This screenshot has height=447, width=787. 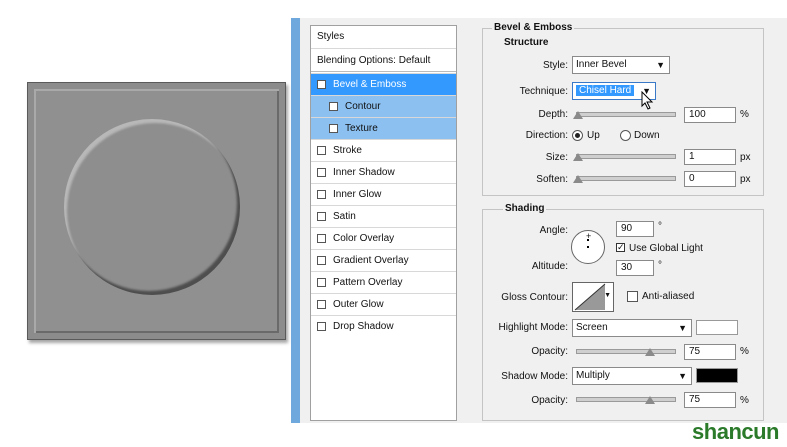 I want to click on highlight-color-swatch, so click(x=717, y=327).